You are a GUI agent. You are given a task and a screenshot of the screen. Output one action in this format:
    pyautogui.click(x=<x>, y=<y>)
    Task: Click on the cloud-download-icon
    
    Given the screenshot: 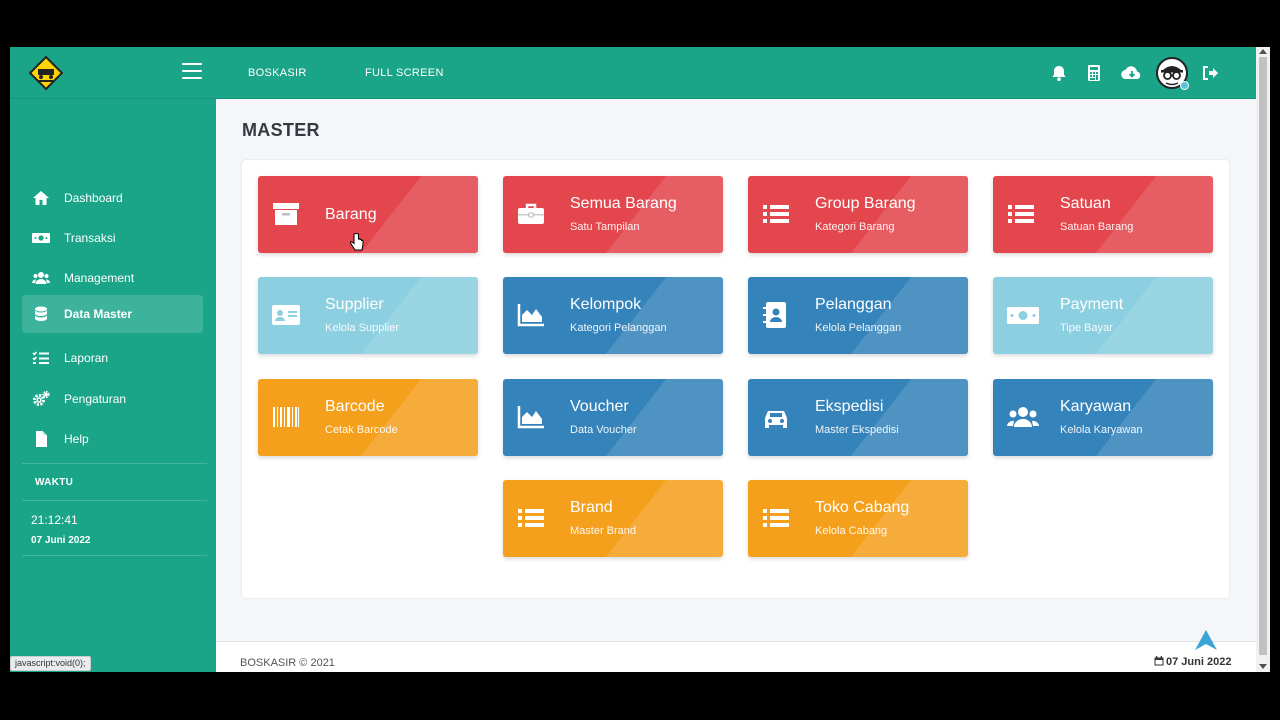 What is the action you would take?
    pyautogui.click(x=1132, y=73)
    